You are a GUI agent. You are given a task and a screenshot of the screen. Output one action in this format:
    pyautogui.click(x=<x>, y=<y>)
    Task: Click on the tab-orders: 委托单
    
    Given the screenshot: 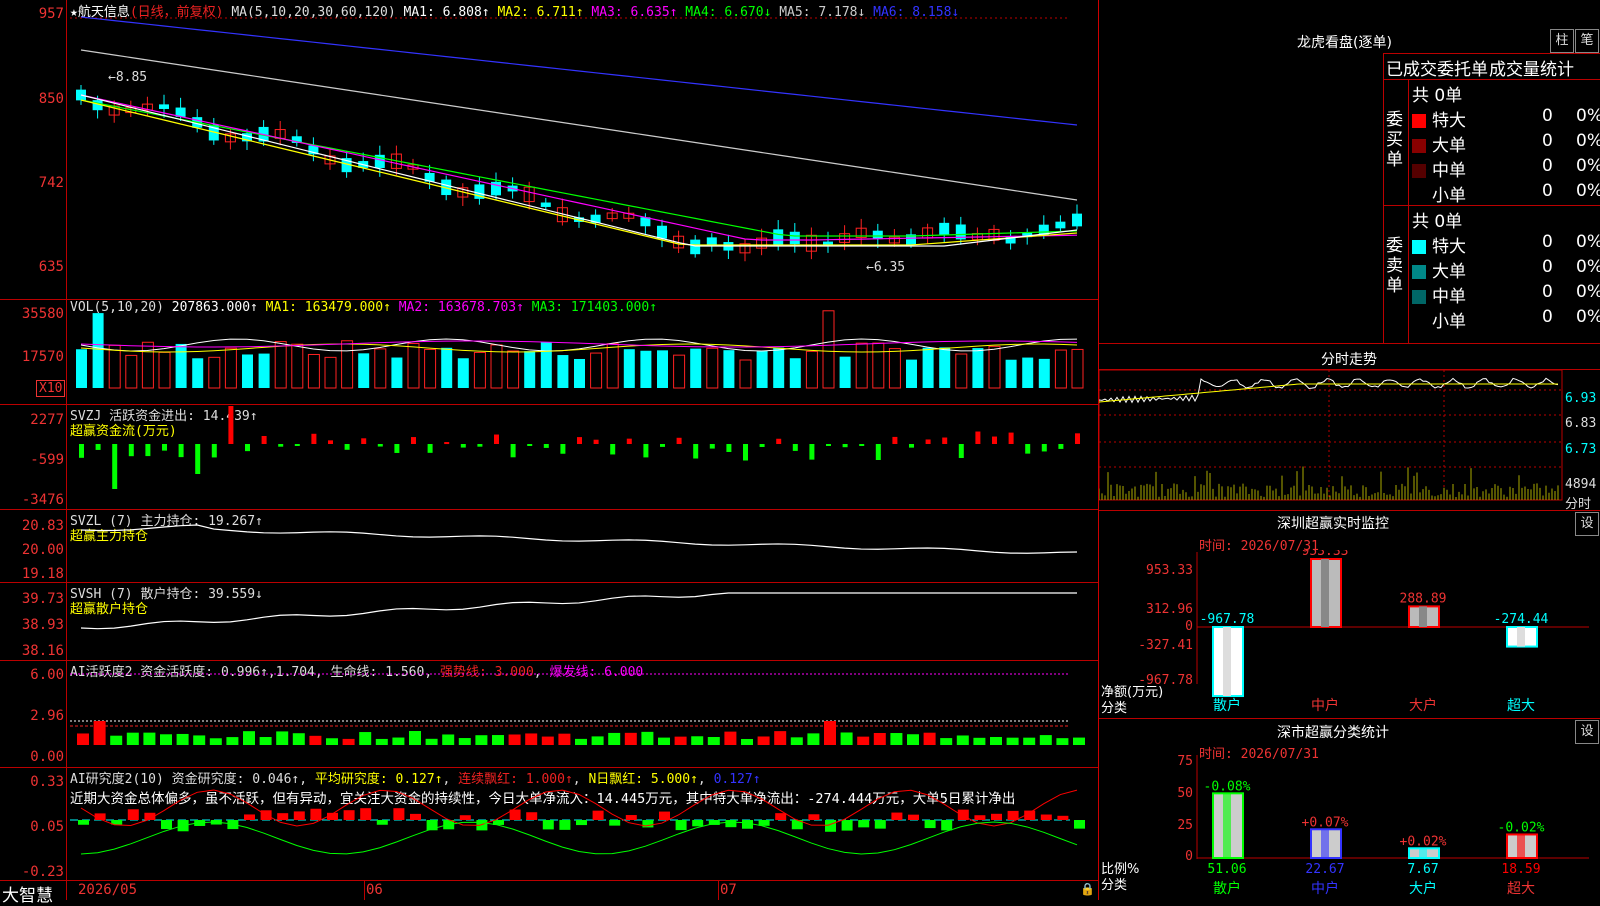 What is the action you would take?
    pyautogui.click(x=1462, y=67)
    